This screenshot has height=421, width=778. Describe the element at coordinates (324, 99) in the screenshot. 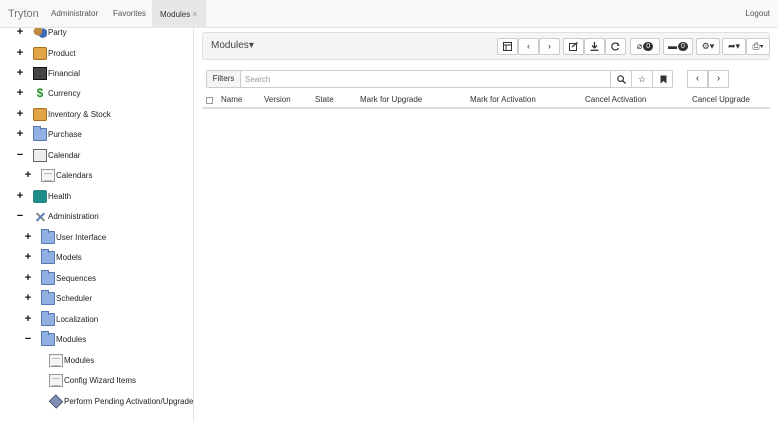

I see `column-header-state: State` at that location.